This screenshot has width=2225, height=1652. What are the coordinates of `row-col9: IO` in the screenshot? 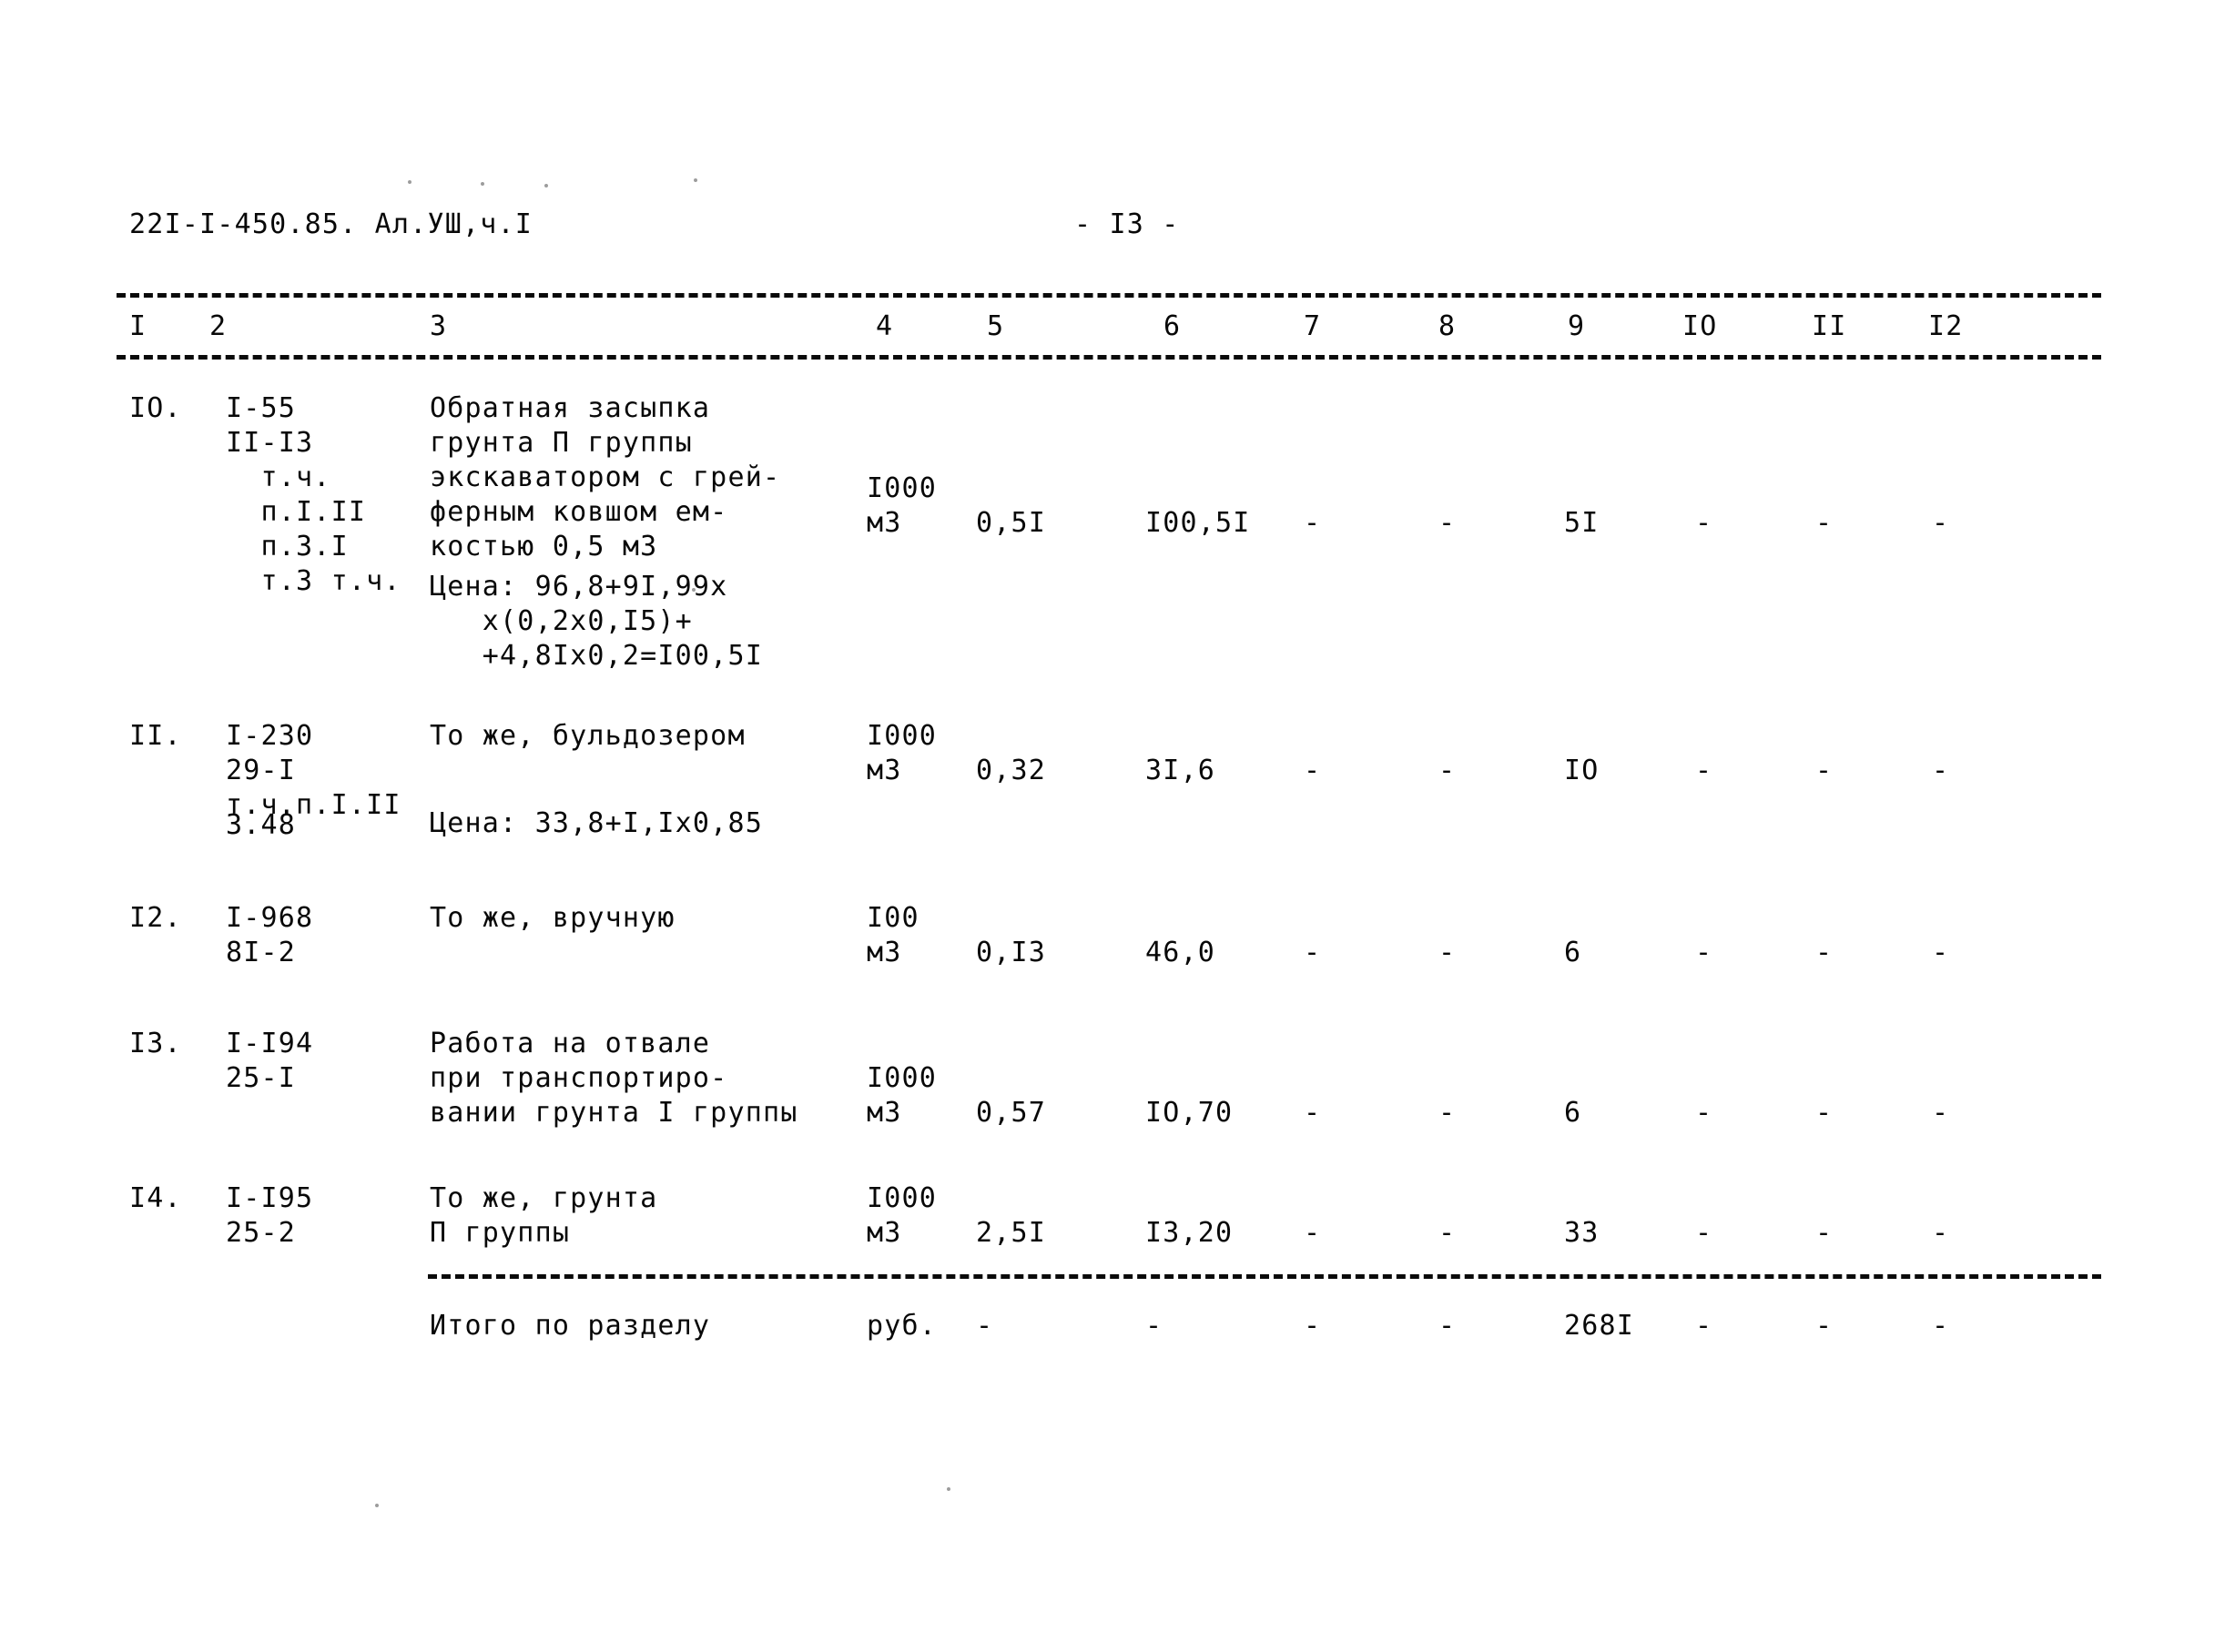 It's located at (1582, 771).